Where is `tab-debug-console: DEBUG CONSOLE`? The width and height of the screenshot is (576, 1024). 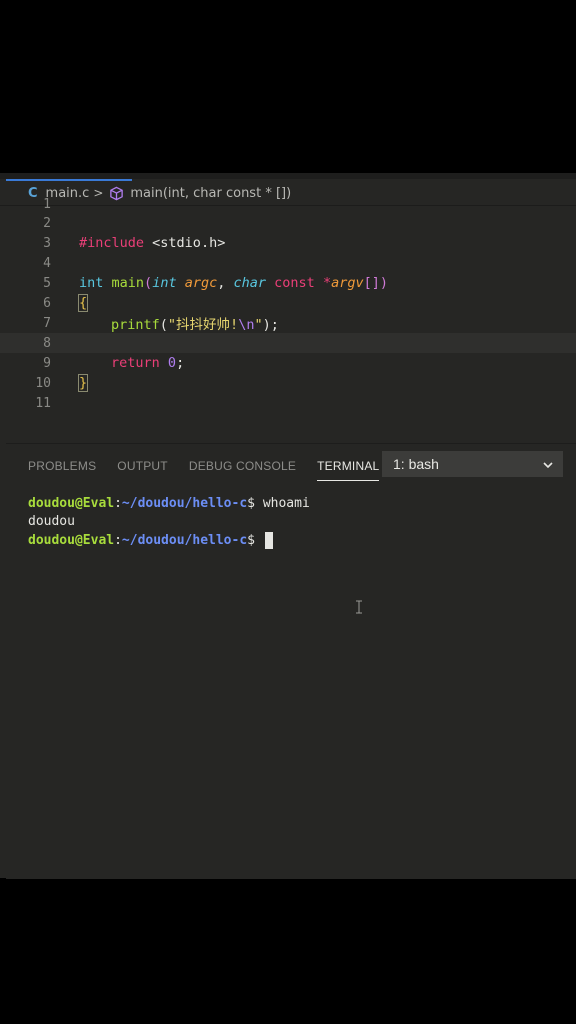
tab-debug-console: DEBUG CONSOLE is located at coordinates (242, 466).